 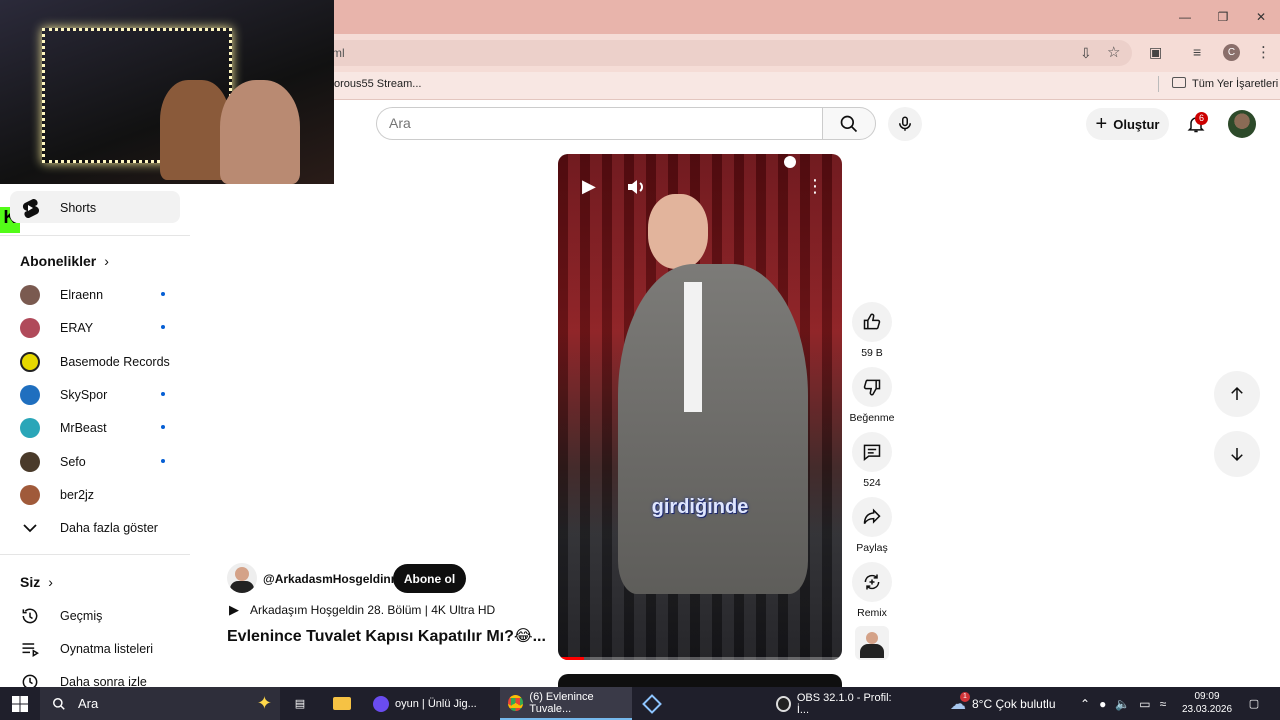 I want to click on bookmark-star-icon: ☆, so click(x=1113, y=52).